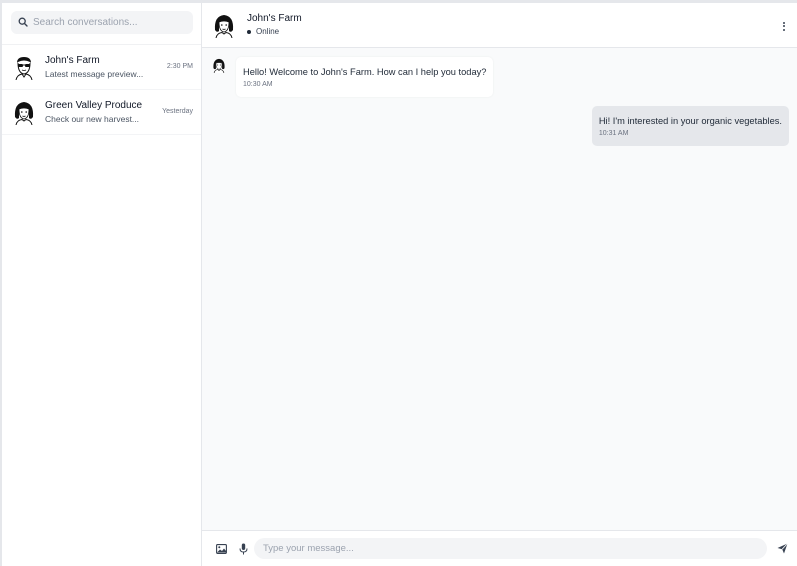 This screenshot has width=797, height=566. I want to click on attach-image-button, so click(221, 549).